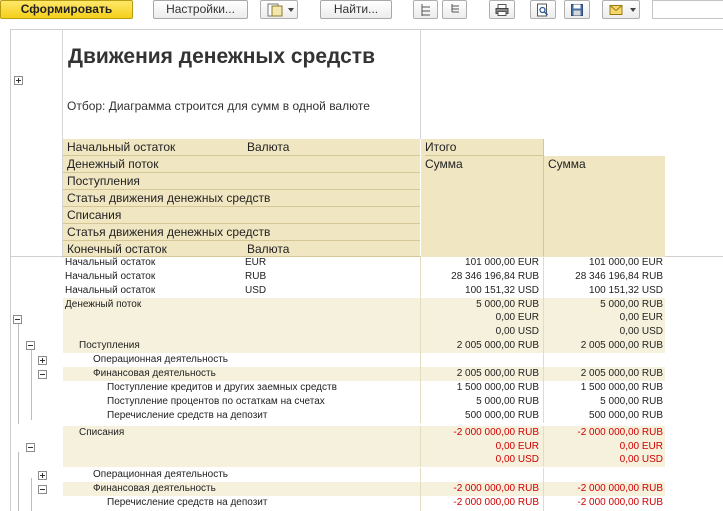  Describe the element at coordinates (241, 164) in the screenshot. I see `header-cash-flow: Денежный поток` at that location.